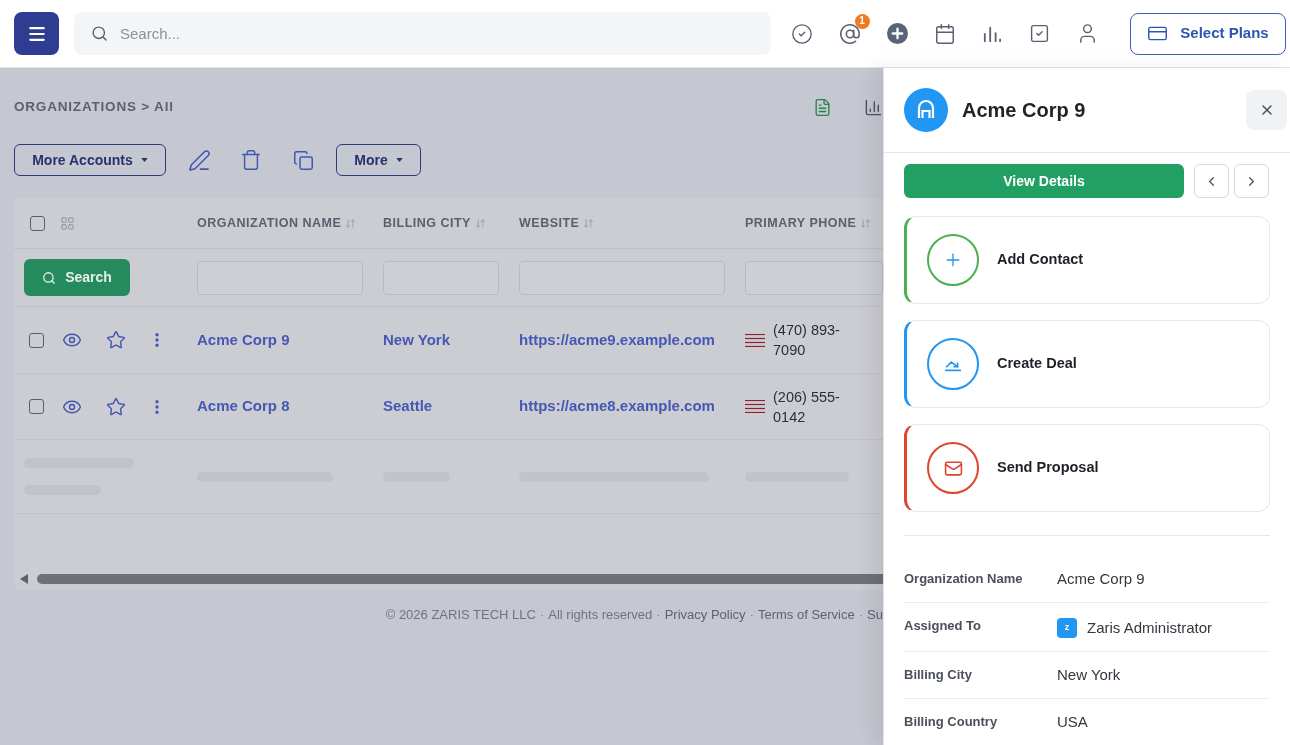 The width and height of the screenshot is (1290, 745). What do you see at coordinates (408, 406) in the screenshot?
I see `city-link: Seattle` at bounding box center [408, 406].